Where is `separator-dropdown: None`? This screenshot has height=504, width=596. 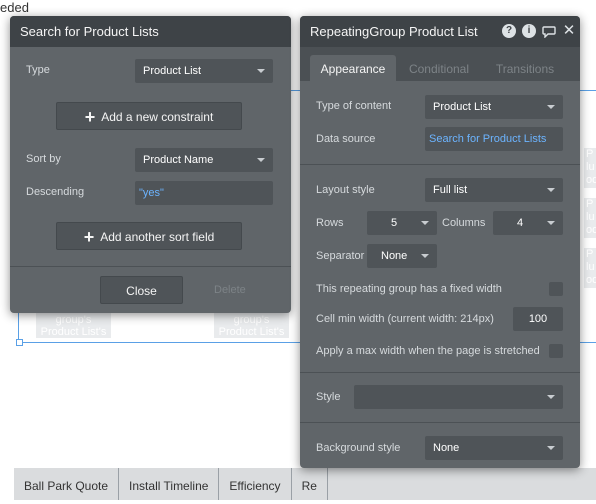 separator-dropdown: None is located at coordinates (402, 256).